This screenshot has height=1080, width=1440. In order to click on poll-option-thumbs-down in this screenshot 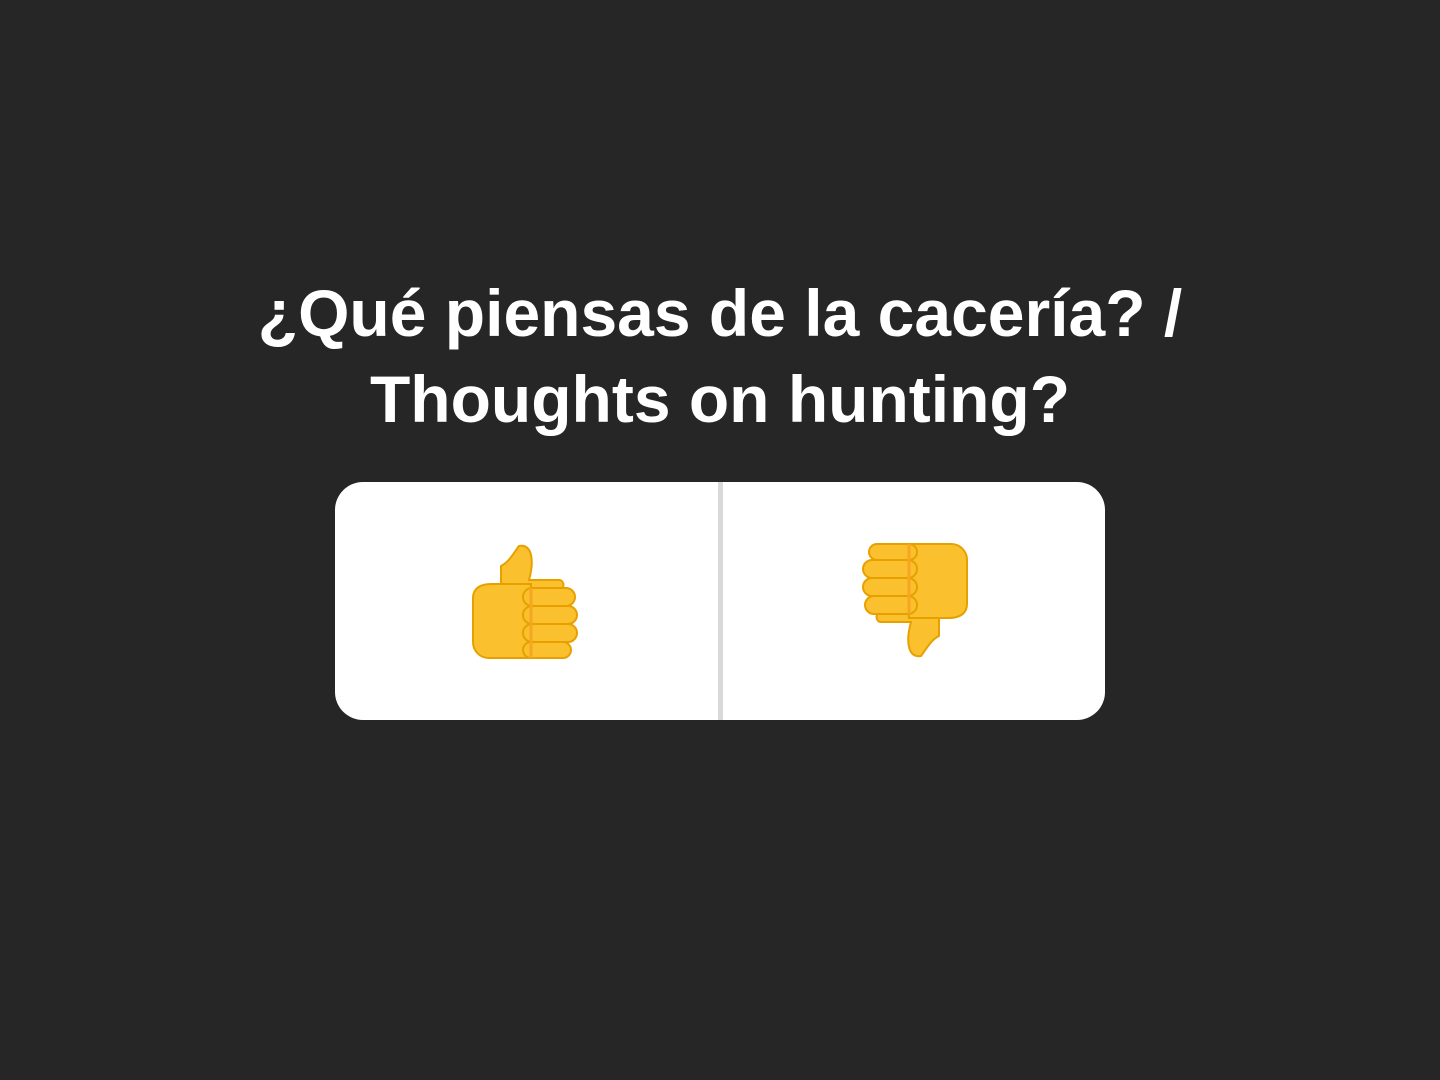, I will do `click(914, 601)`.